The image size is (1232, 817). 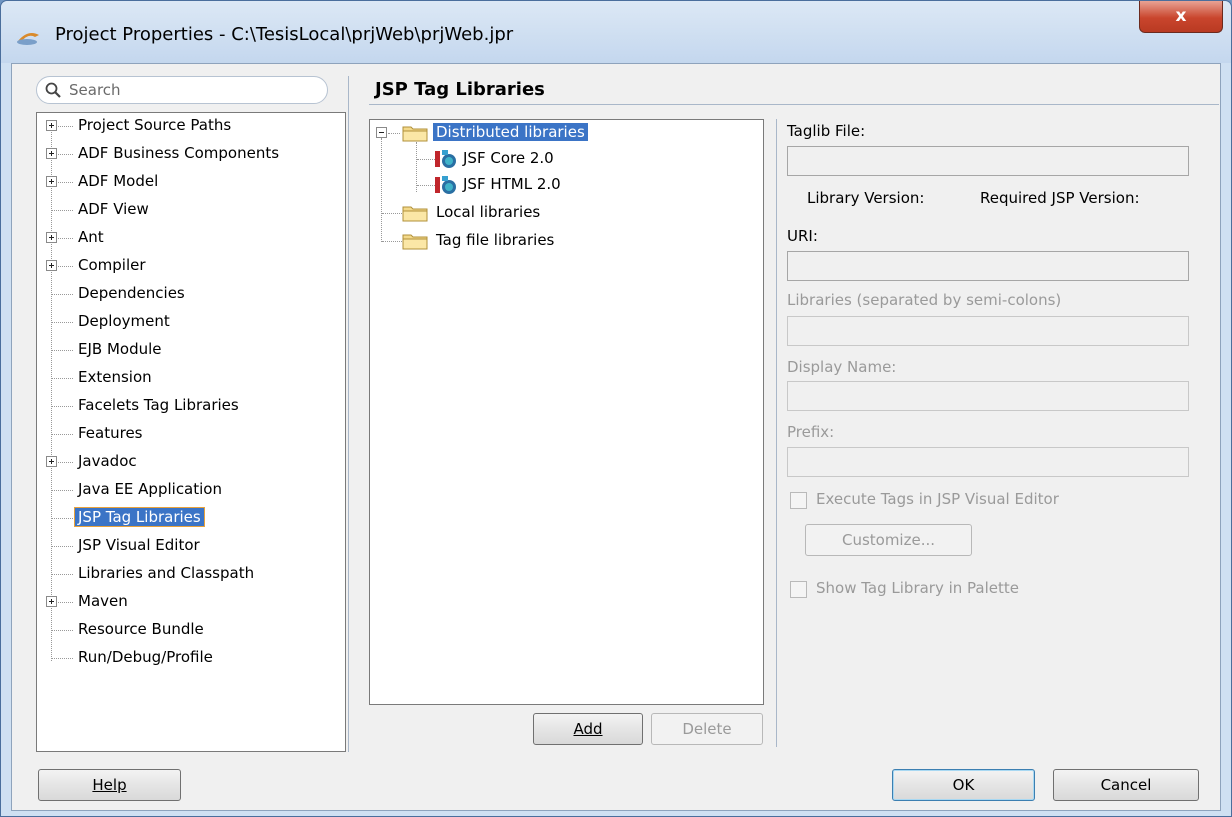 I want to click on display-name-field, so click(x=988, y=396).